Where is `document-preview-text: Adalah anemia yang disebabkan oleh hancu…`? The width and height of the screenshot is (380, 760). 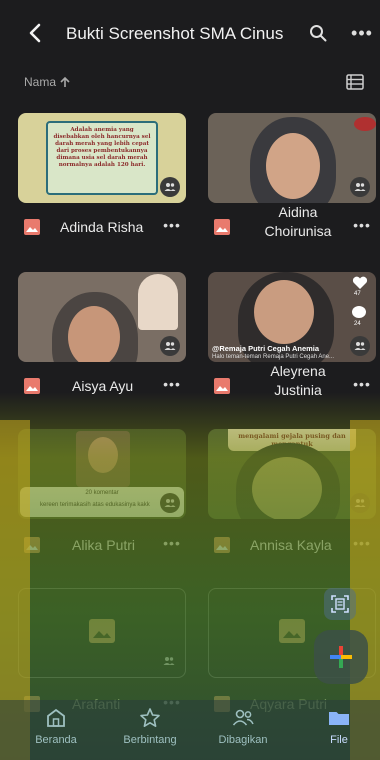 document-preview-text: Adalah anemia yang disebabkan oleh hancu… is located at coordinates (102, 147).